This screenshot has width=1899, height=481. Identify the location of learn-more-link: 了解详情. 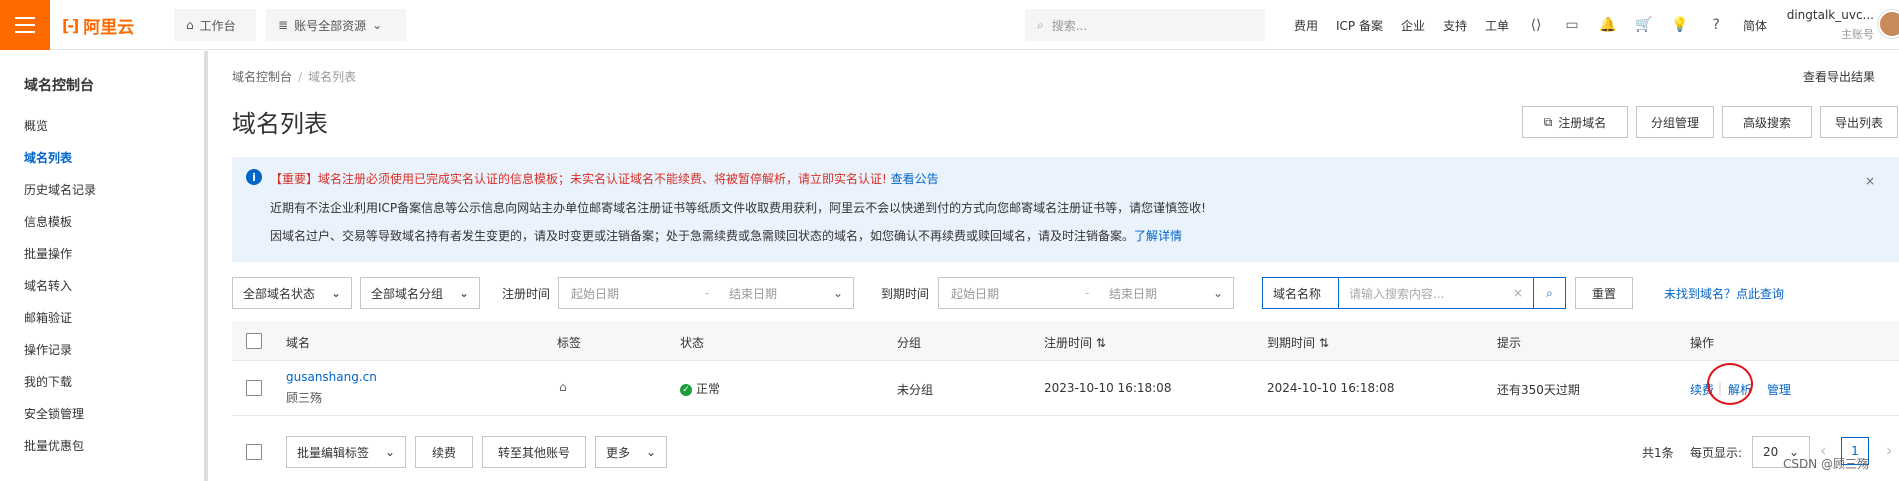
(1158, 236).